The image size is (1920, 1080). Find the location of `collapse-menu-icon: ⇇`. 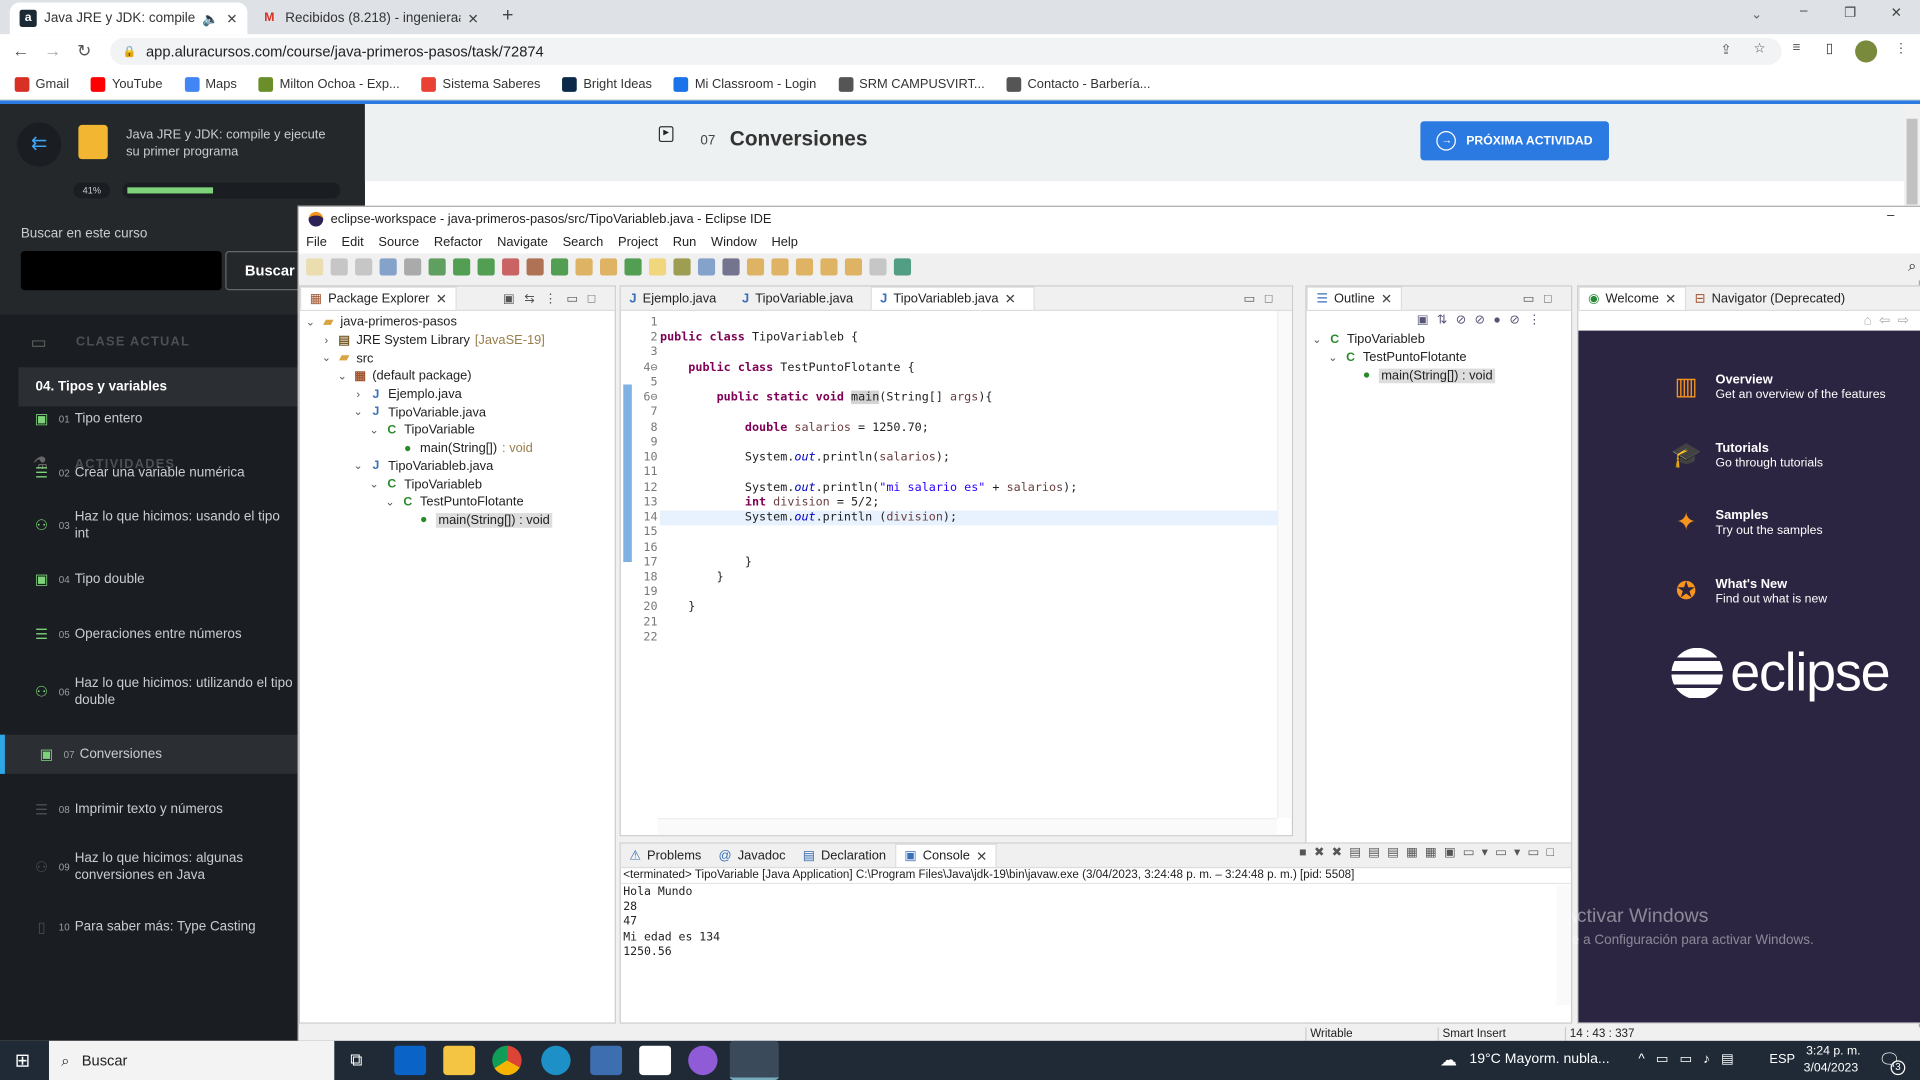

collapse-menu-icon: ⇇ is located at coordinates (39, 144).